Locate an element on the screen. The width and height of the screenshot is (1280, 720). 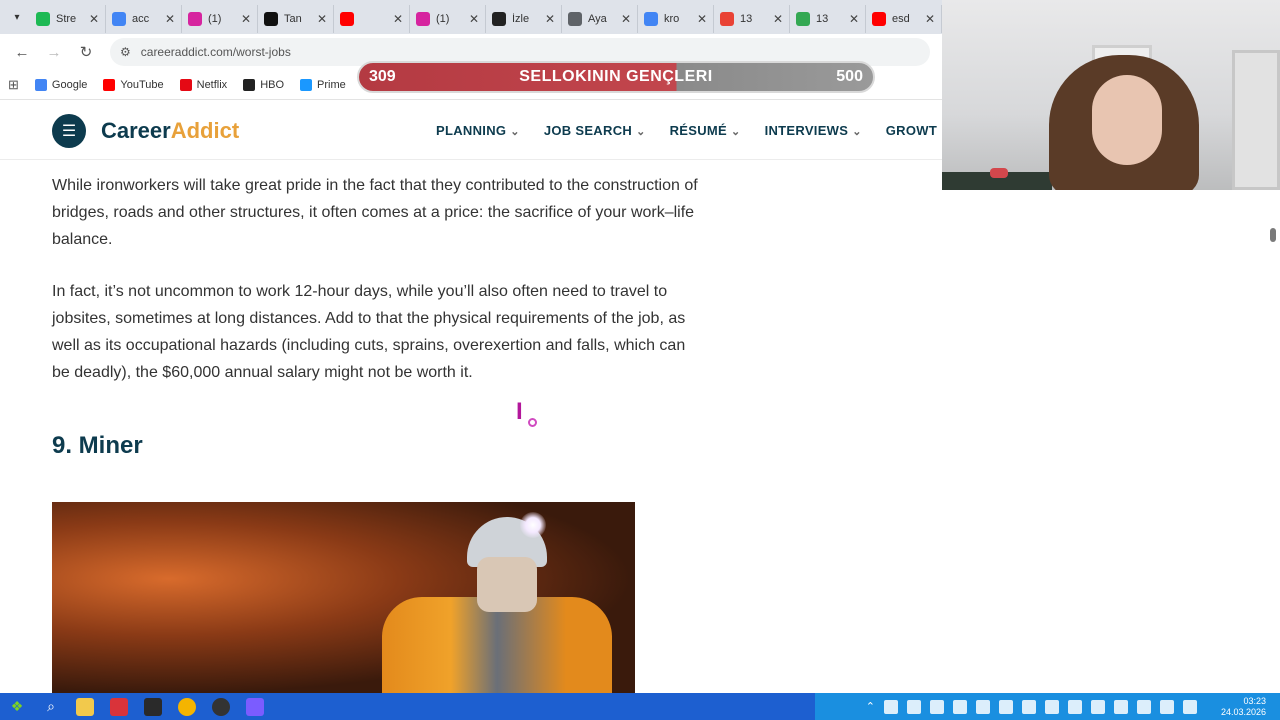
careeraddict-logo: CareerAddict is located at coordinates (170, 131).